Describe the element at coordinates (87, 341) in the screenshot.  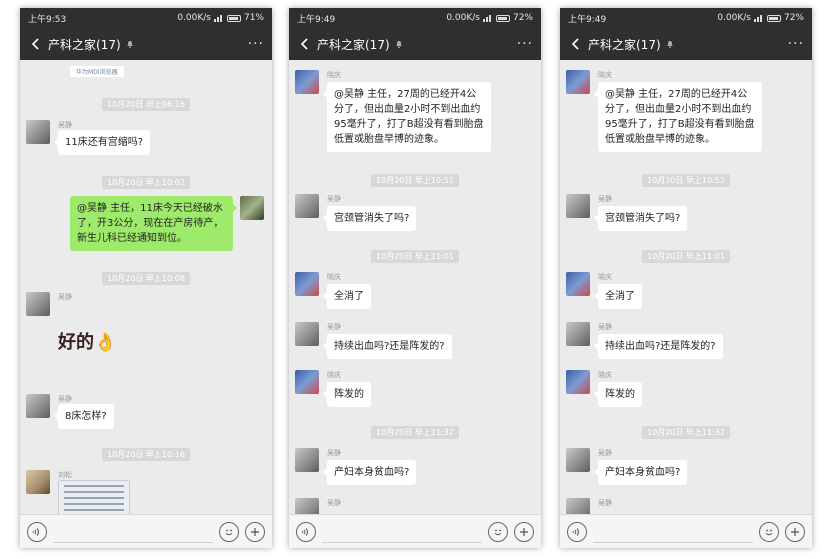
I see `sticker-message: 好的👌` at that location.